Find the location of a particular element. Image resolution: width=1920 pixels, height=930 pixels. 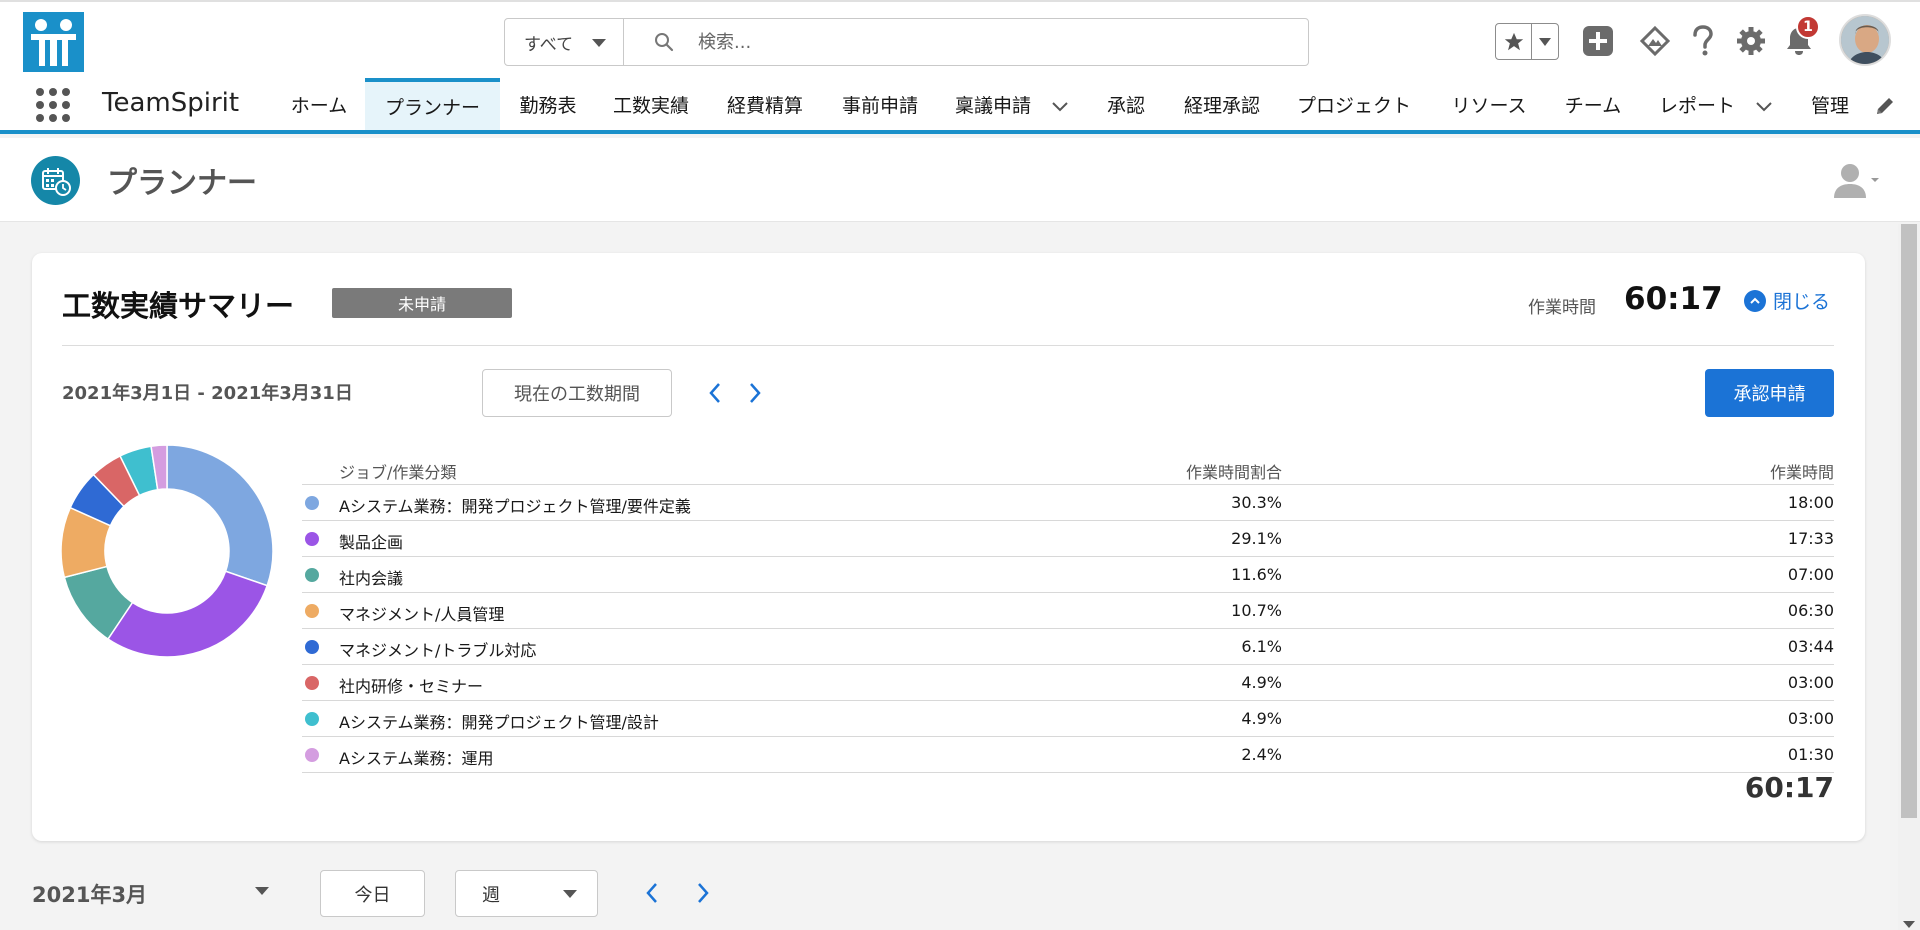

tab-planner: プランナー is located at coordinates (432, 104).